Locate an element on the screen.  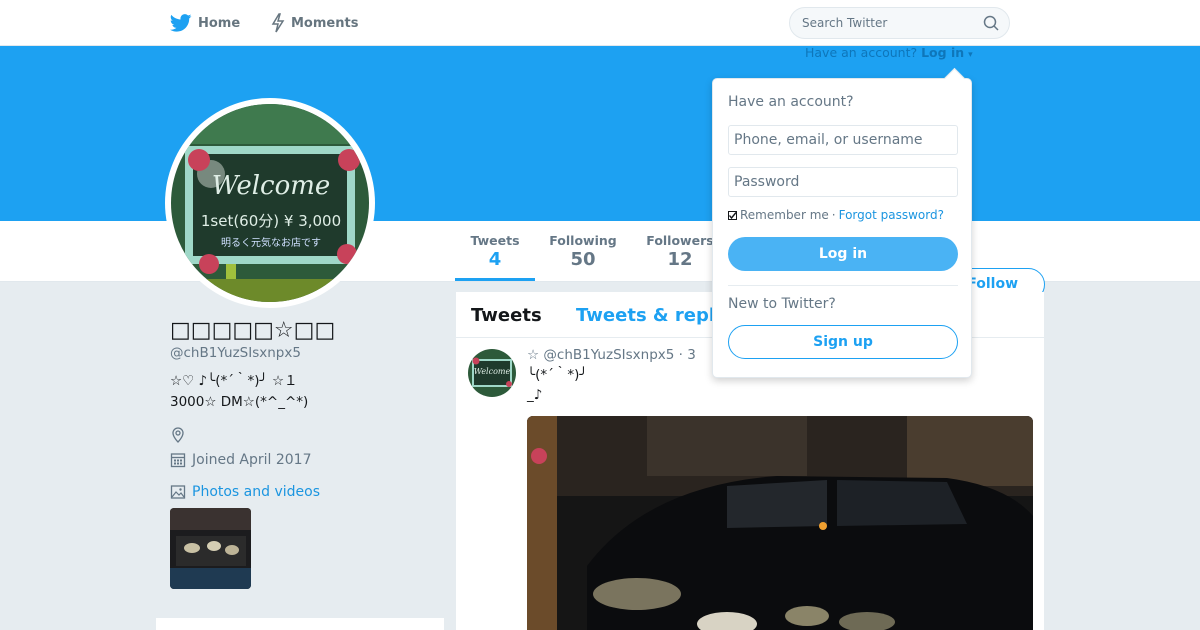
stat-tweets: Tweets 4 is located at coordinates (495, 257).